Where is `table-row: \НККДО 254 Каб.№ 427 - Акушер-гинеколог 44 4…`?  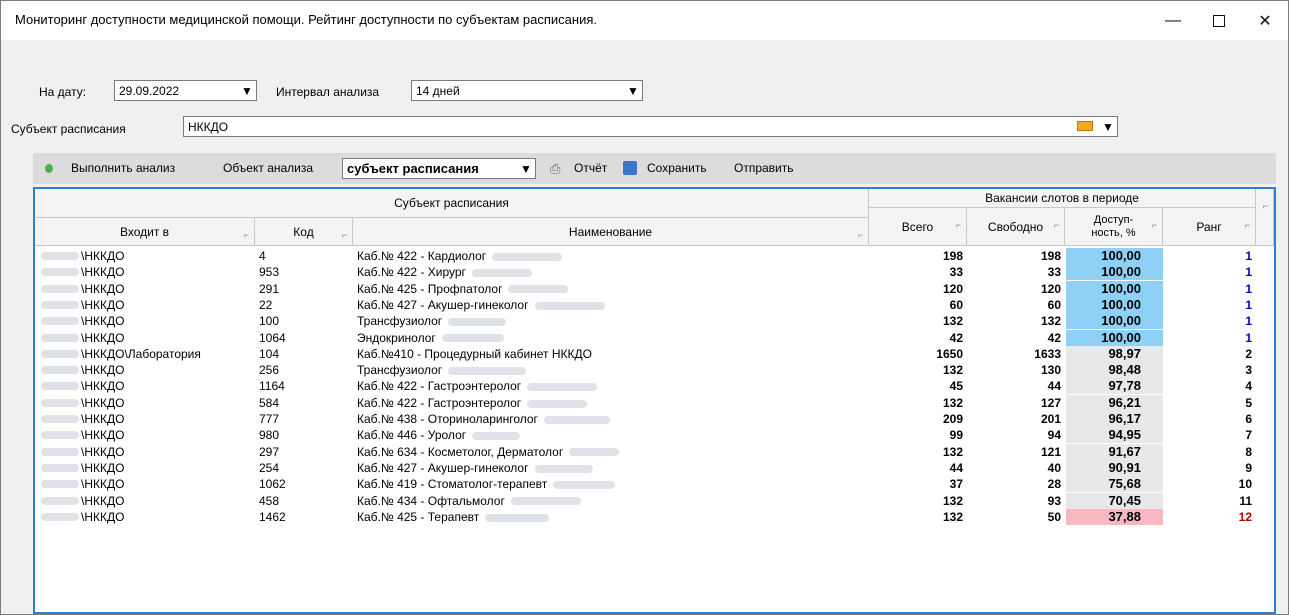
table-row: \НККДО 254 Каб.№ 427 - Акушер-гинеколог 44 4… is located at coordinates (654, 467).